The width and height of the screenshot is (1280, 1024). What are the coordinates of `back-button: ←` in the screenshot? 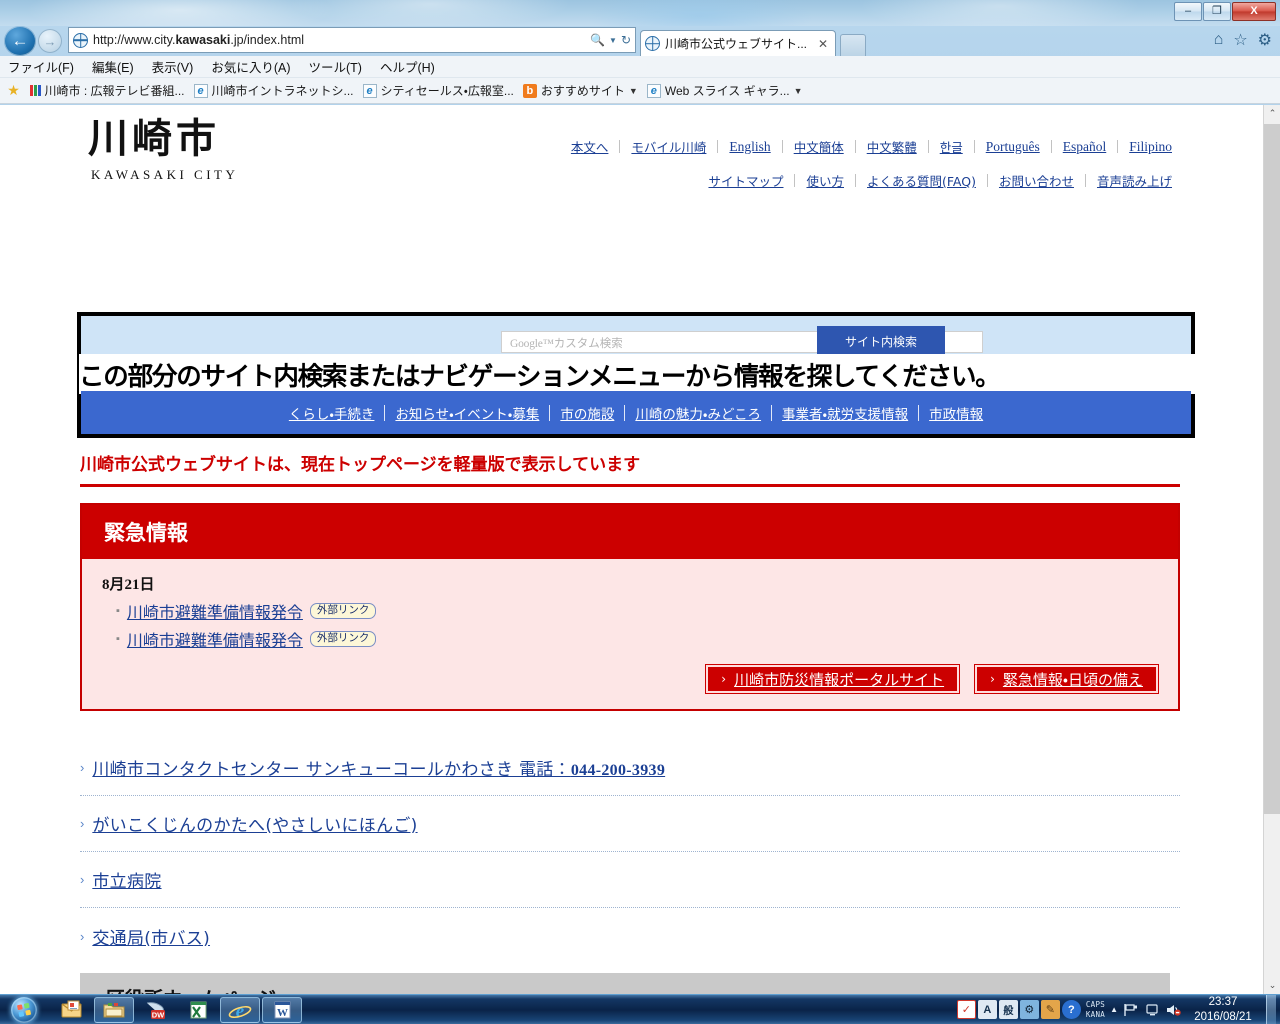 It's located at (20, 41).